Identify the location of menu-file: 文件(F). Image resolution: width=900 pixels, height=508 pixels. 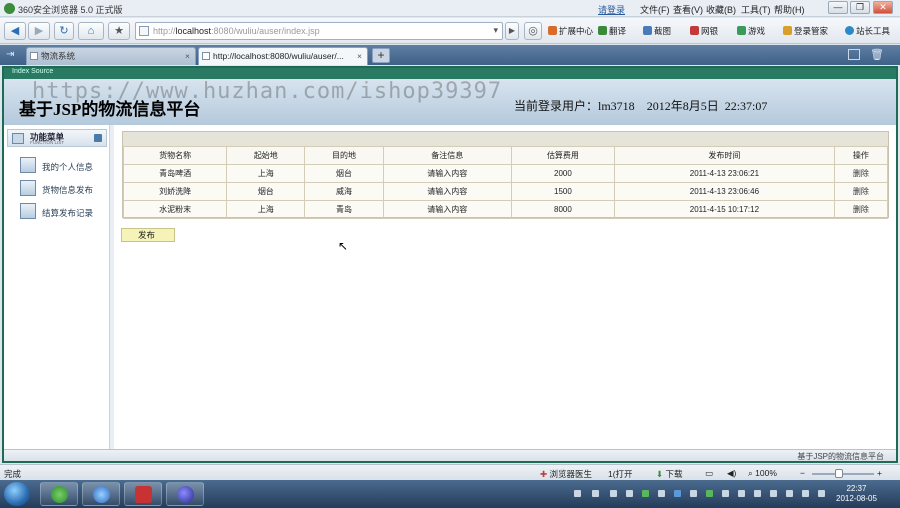
(655, 9).